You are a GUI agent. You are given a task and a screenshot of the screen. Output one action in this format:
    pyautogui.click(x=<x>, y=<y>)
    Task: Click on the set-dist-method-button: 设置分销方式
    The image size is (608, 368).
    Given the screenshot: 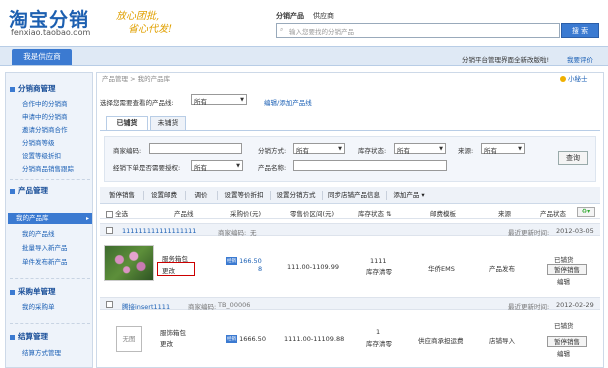 What is the action you would take?
    pyautogui.click(x=296, y=195)
    